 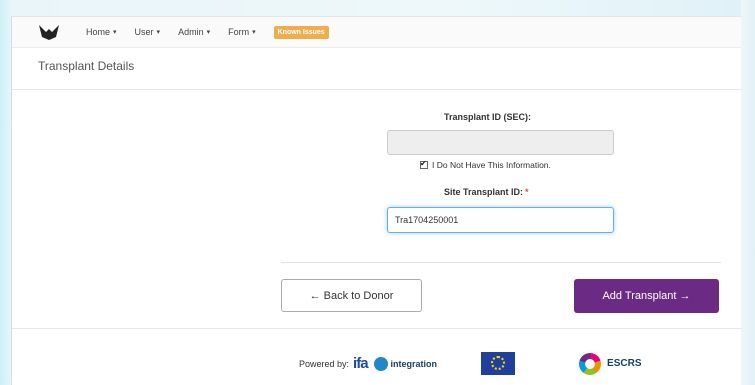 What do you see at coordinates (376, 32) in the screenshot?
I see `navbar: Home ▾ User ▾ Admin ▾ Form ▾ Known Issues` at bounding box center [376, 32].